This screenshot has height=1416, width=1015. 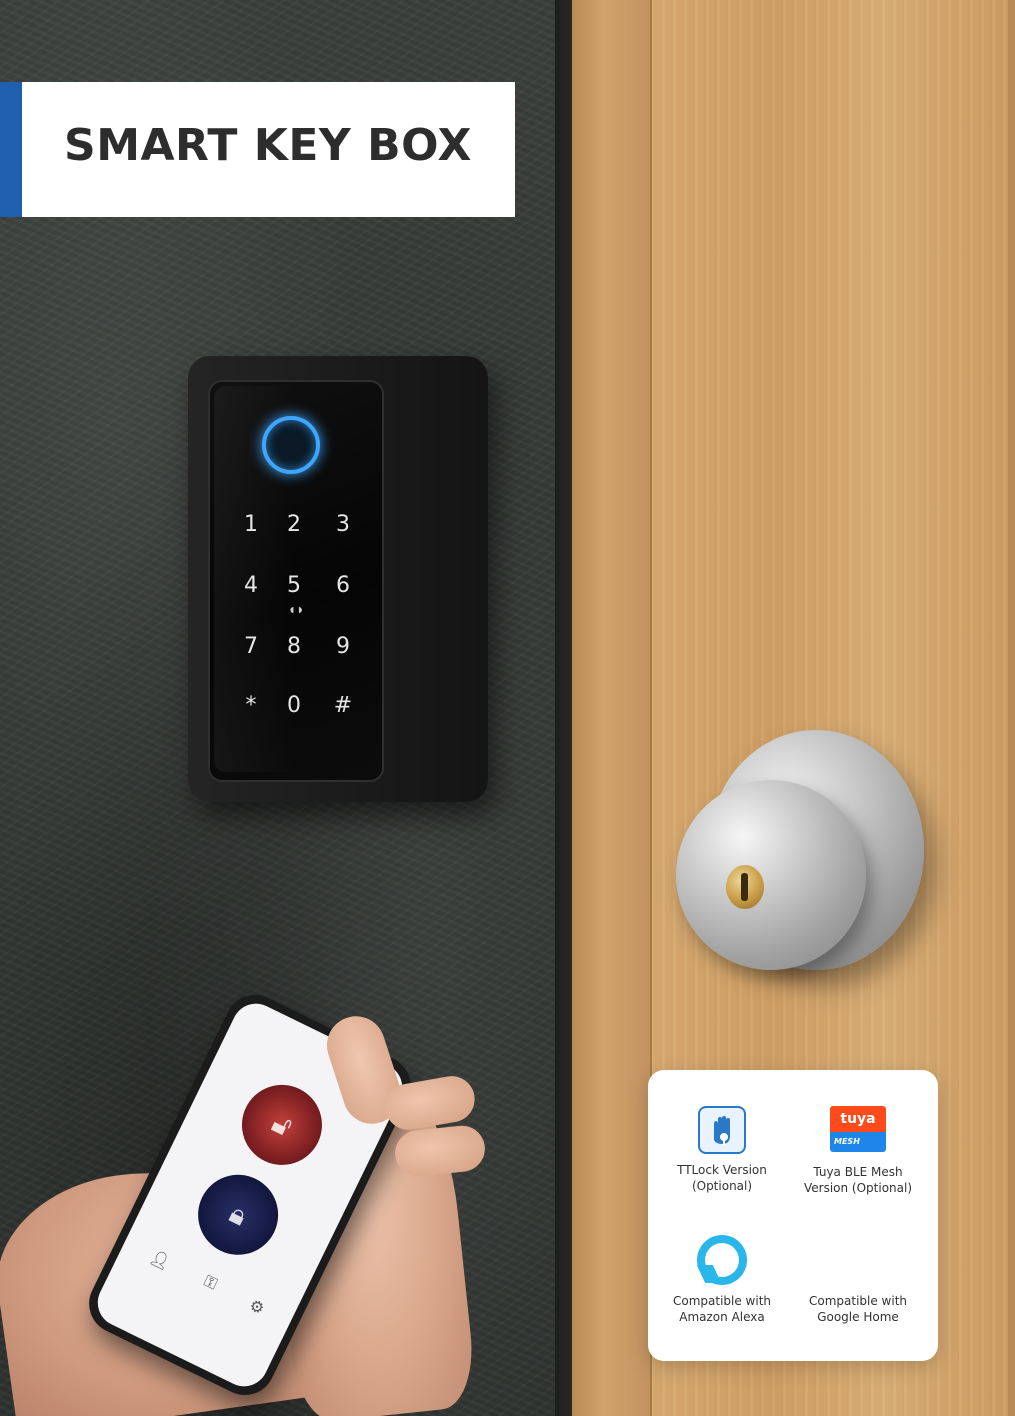 What do you see at coordinates (268, 145) in the screenshot?
I see `page-title: SMART KEY BOX` at bounding box center [268, 145].